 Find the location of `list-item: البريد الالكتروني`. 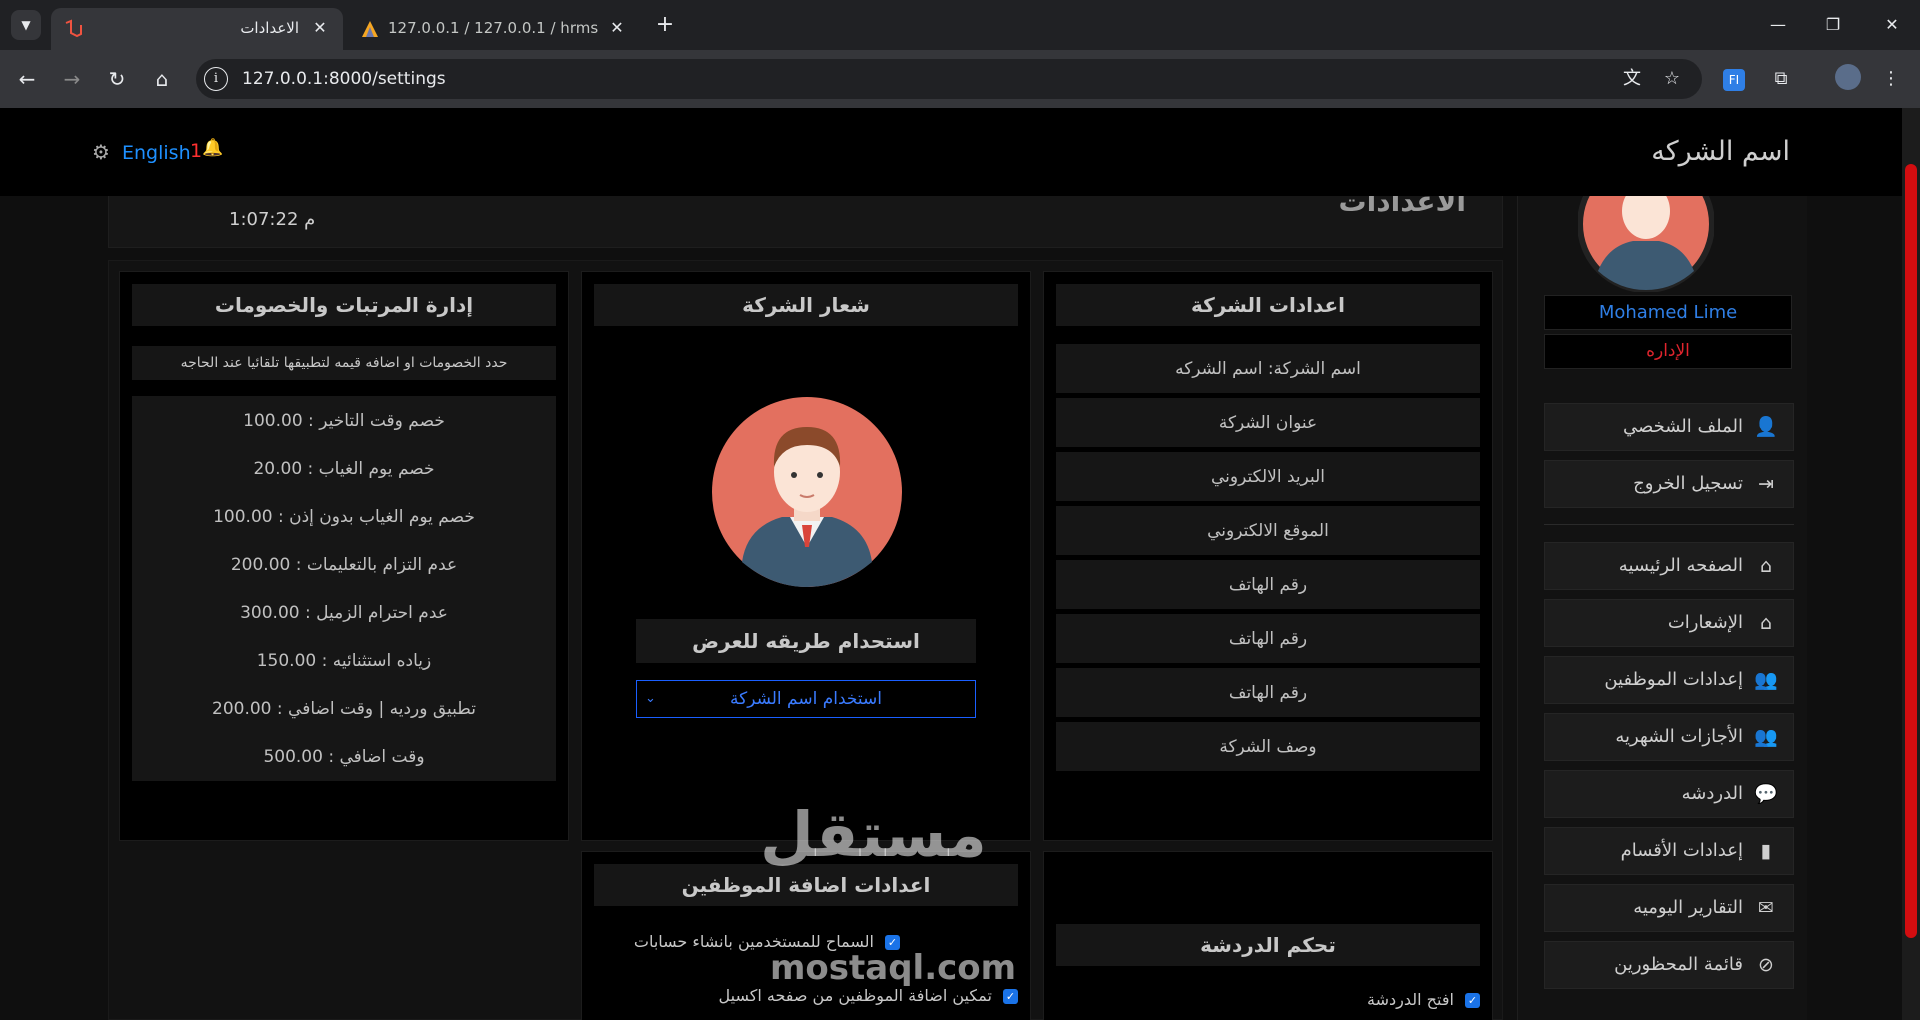

list-item: البريد الالكتروني is located at coordinates (1268, 477).